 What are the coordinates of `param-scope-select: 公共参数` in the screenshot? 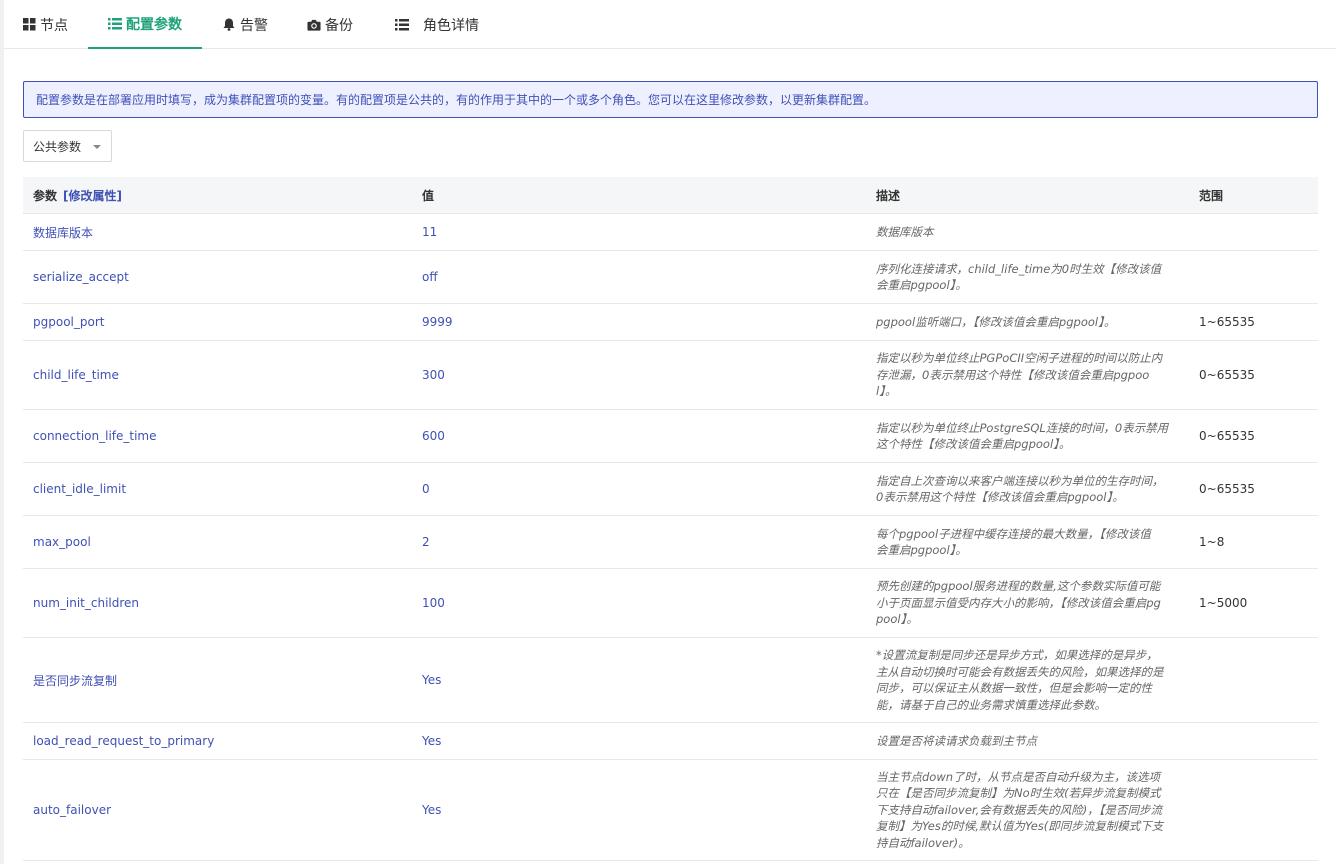 It's located at (67, 146).